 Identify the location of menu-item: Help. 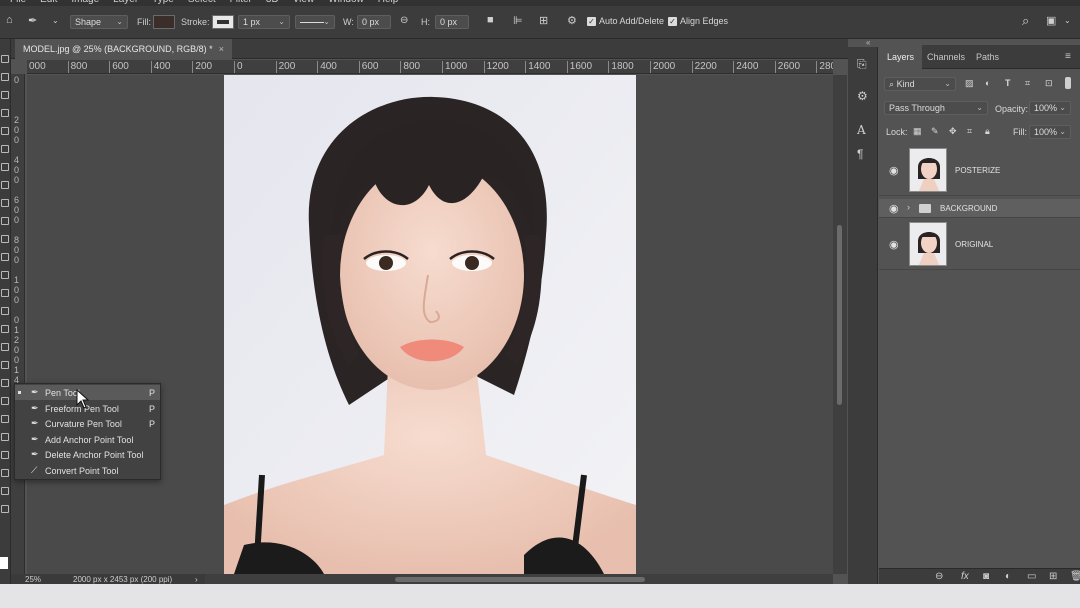
(388, 2).